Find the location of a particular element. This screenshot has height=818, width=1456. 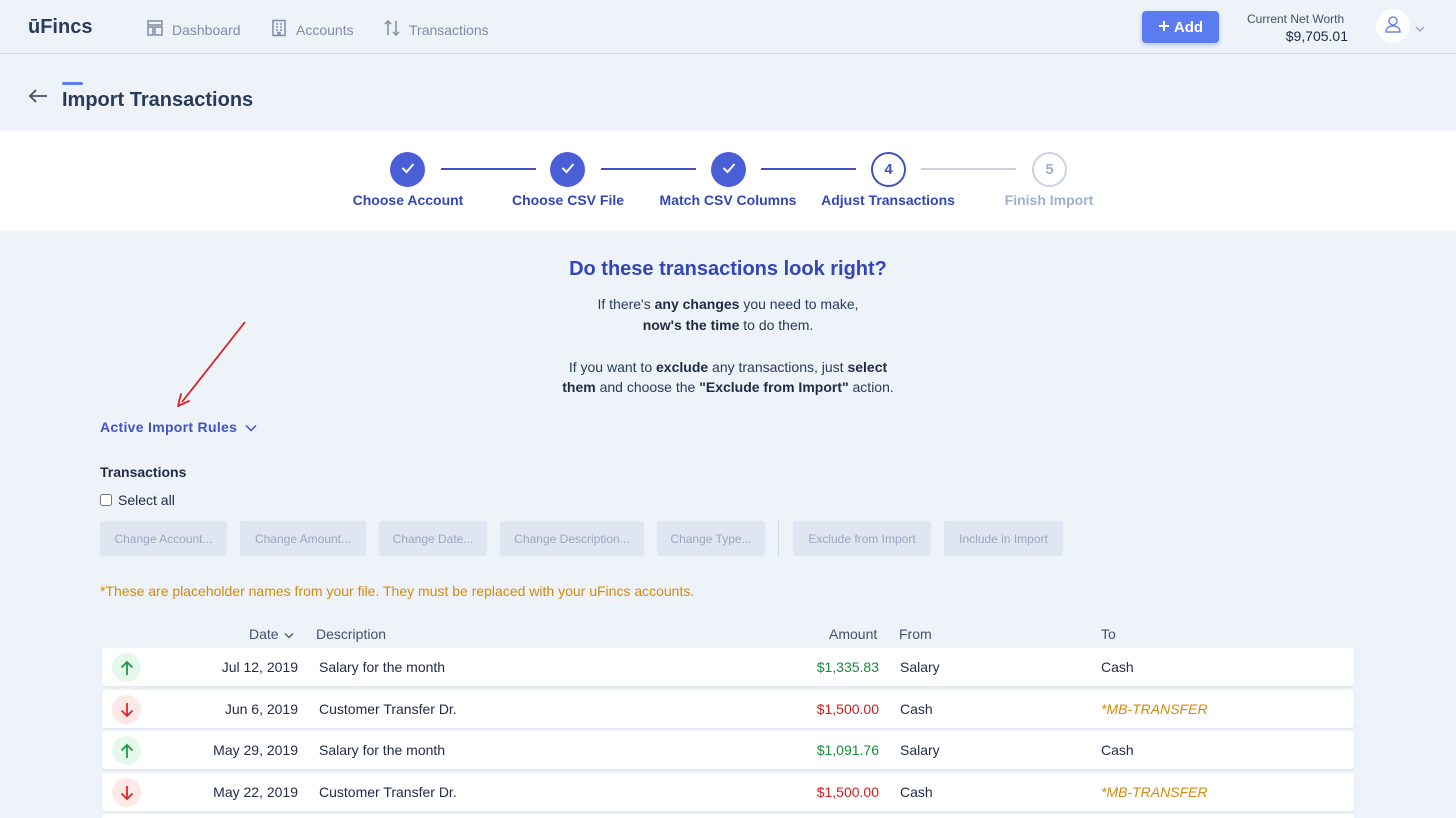

add-button: Add is located at coordinates (1180, 27).